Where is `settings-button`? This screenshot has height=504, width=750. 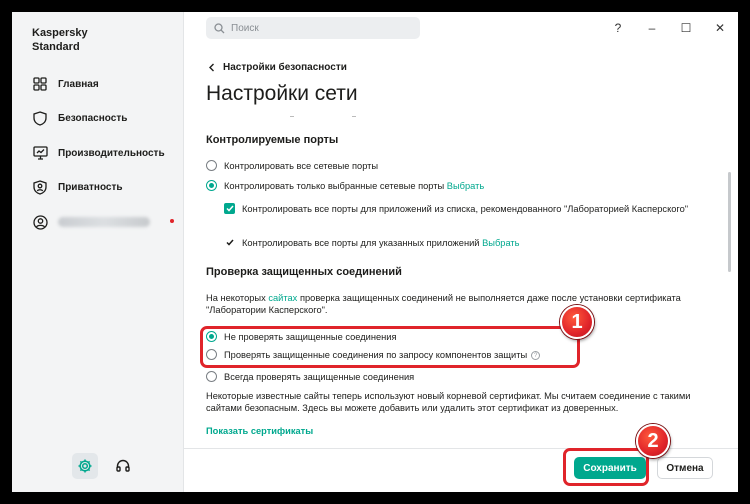 settings-button is located at coordinates (85, 466).